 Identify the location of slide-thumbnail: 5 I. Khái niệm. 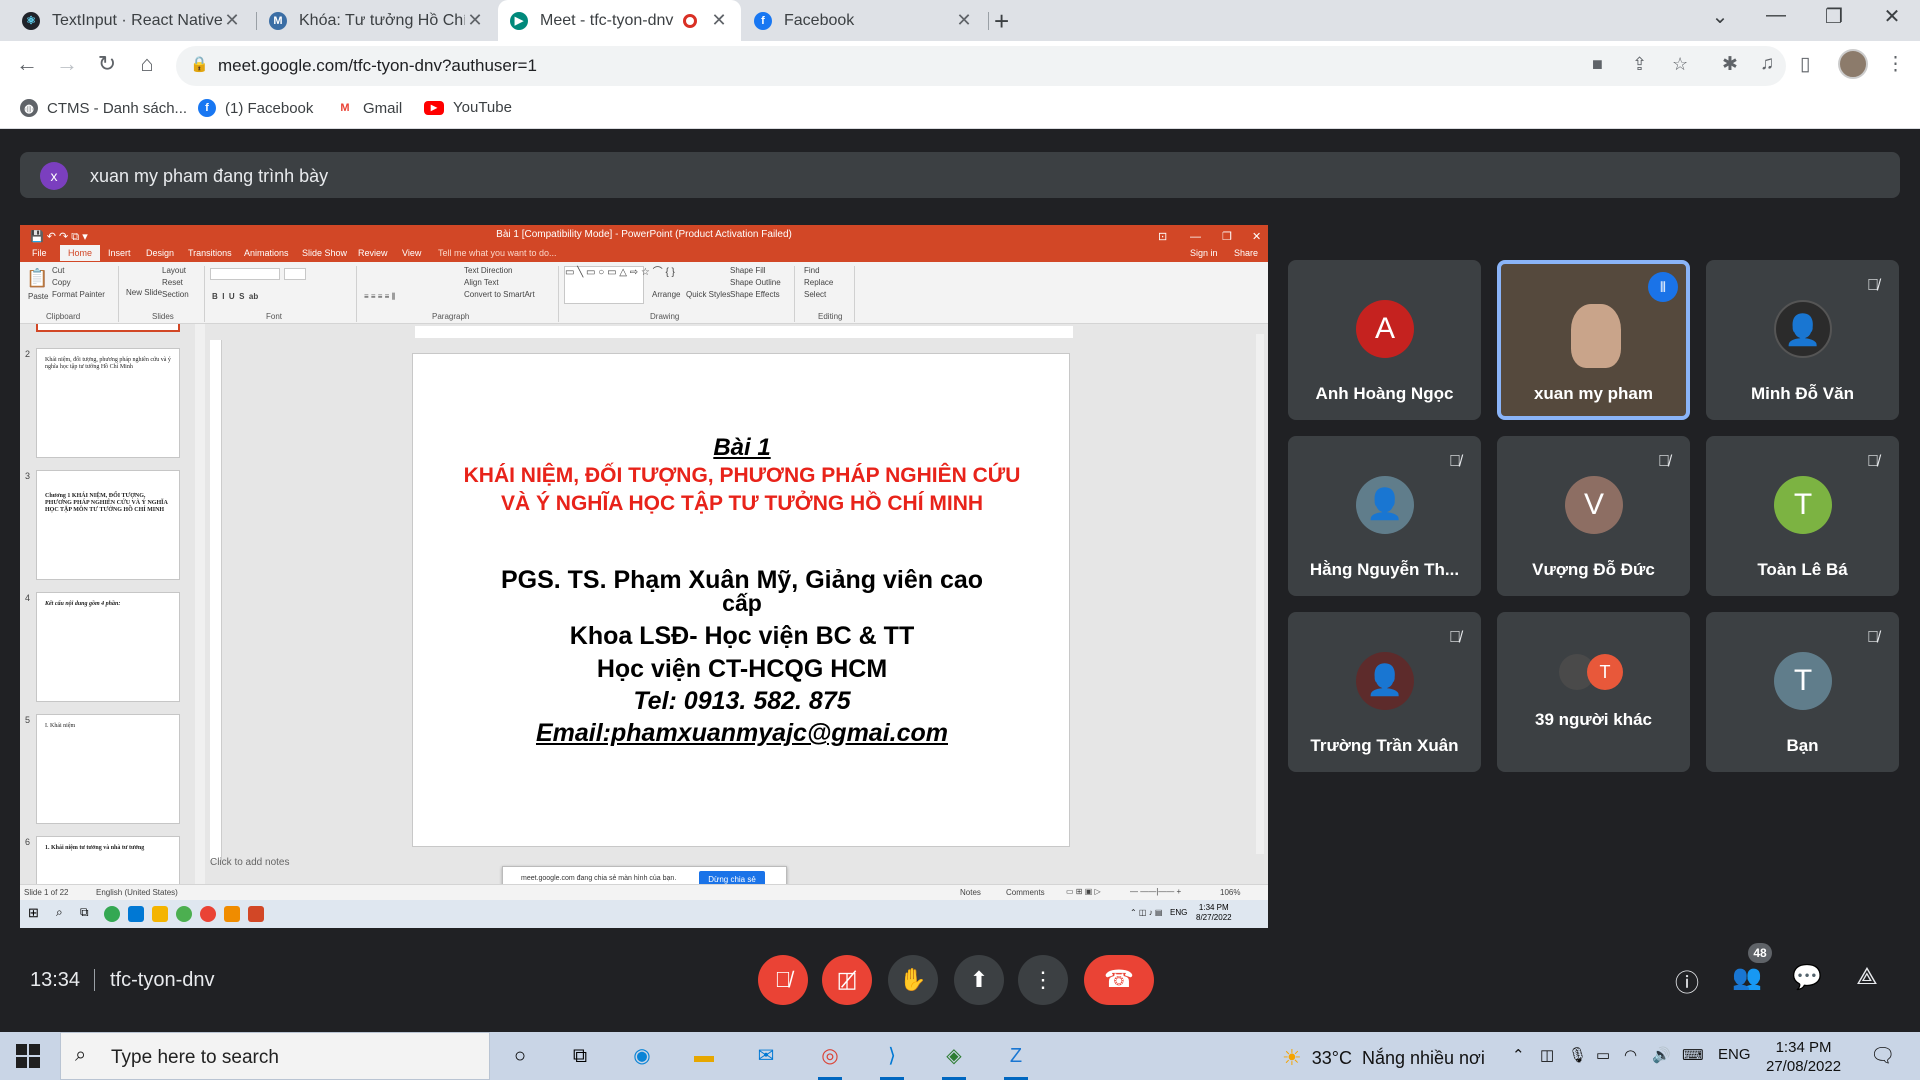
(102, 769).